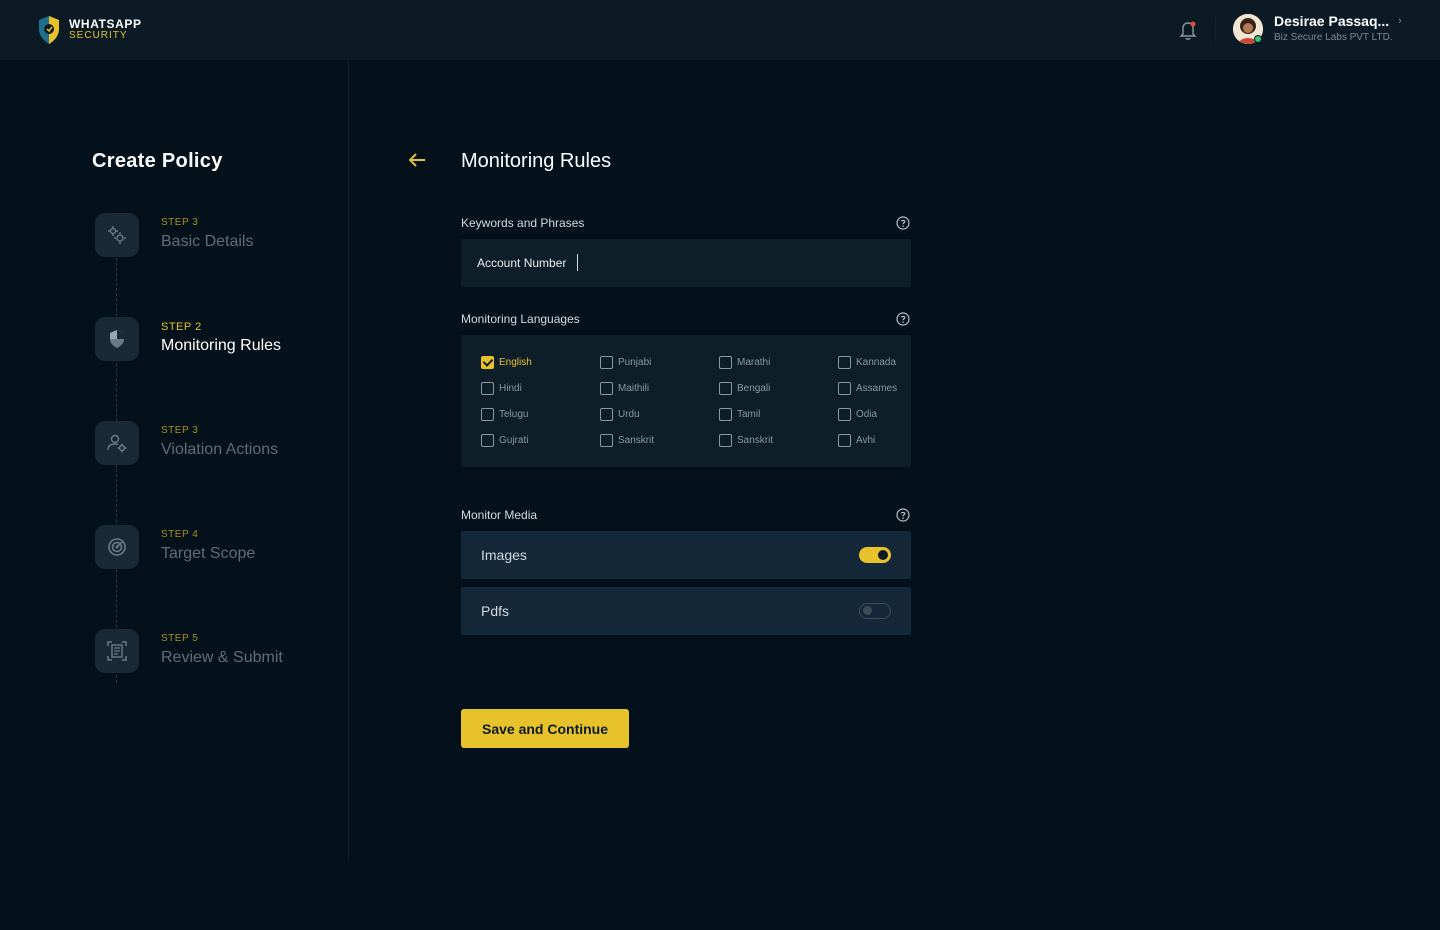 The image size is (1440, 930). What do you see at coordinates (221, 345) in the screenshot?
I see `step-label: Monitoring Rules` at bounding box center [221, 345].